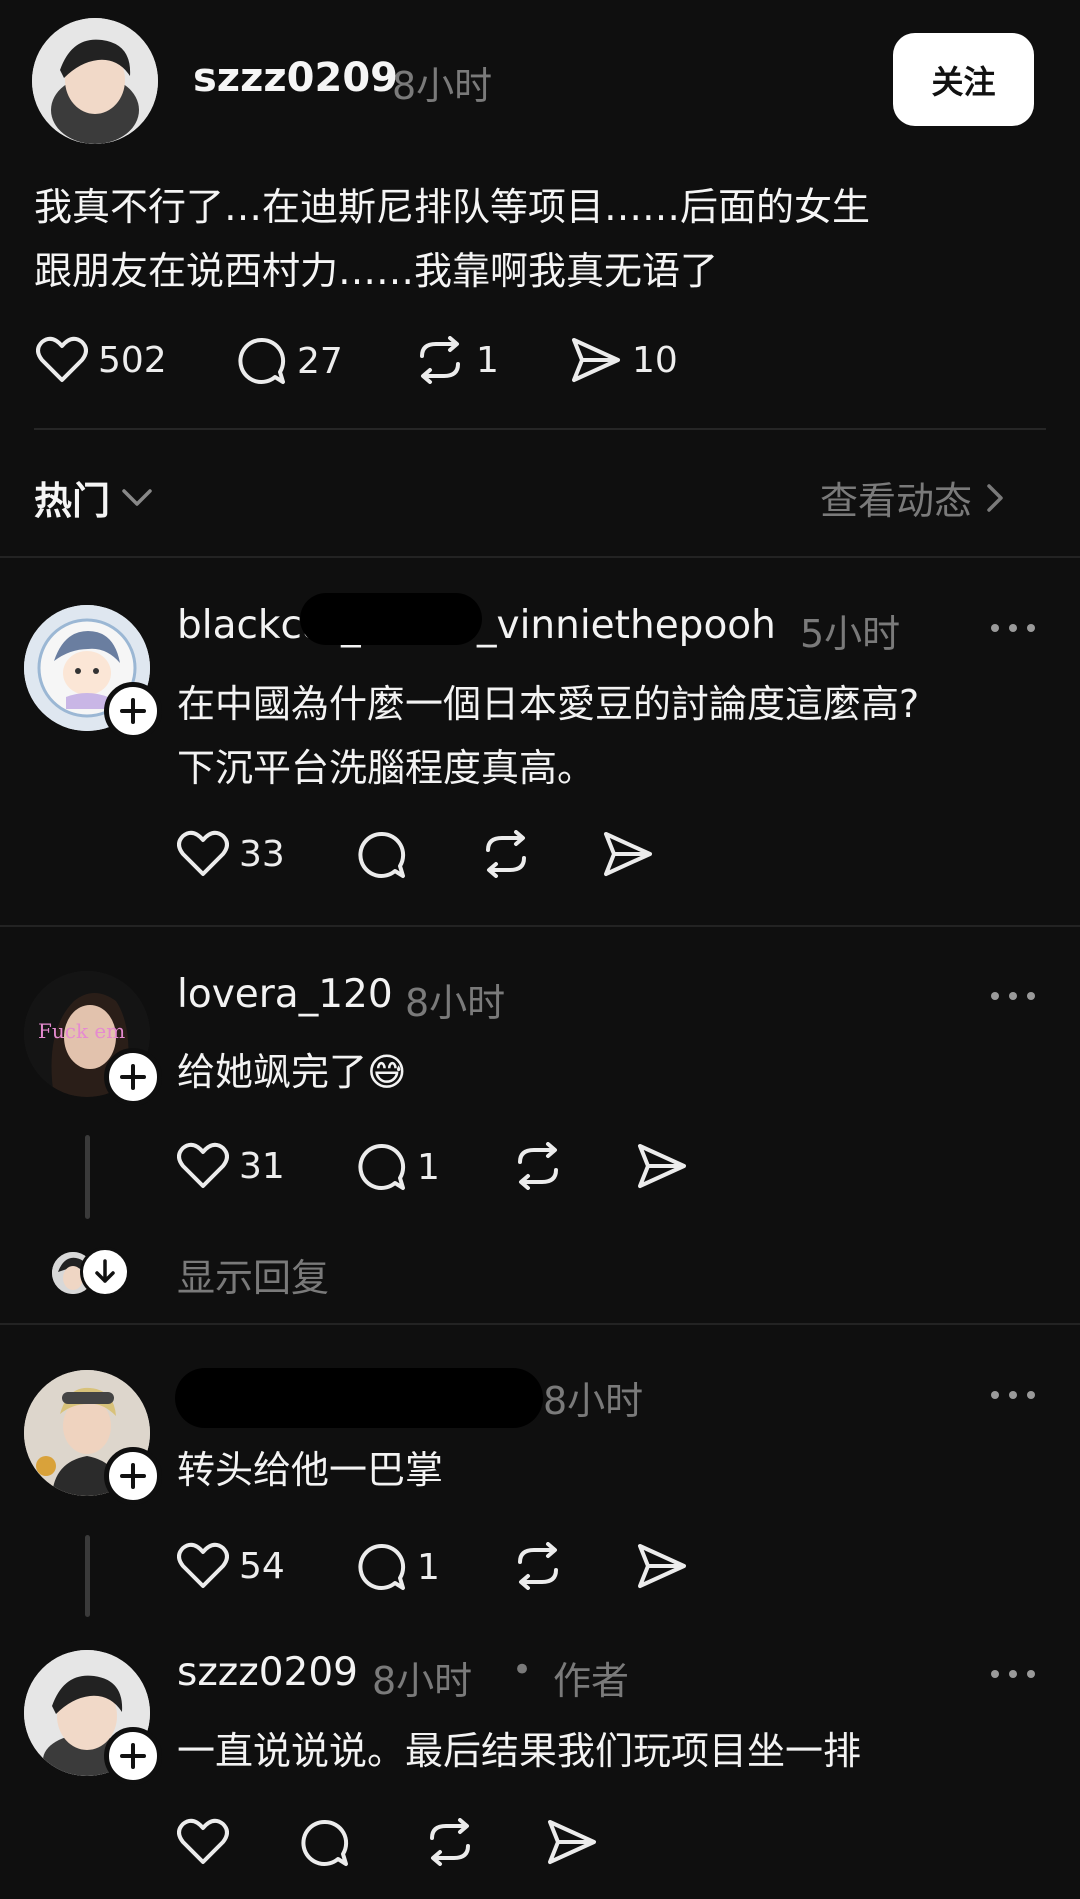 This screenshot has height=1899, width=1080. I want to click on post-share-count: 10, so click(655, 360).